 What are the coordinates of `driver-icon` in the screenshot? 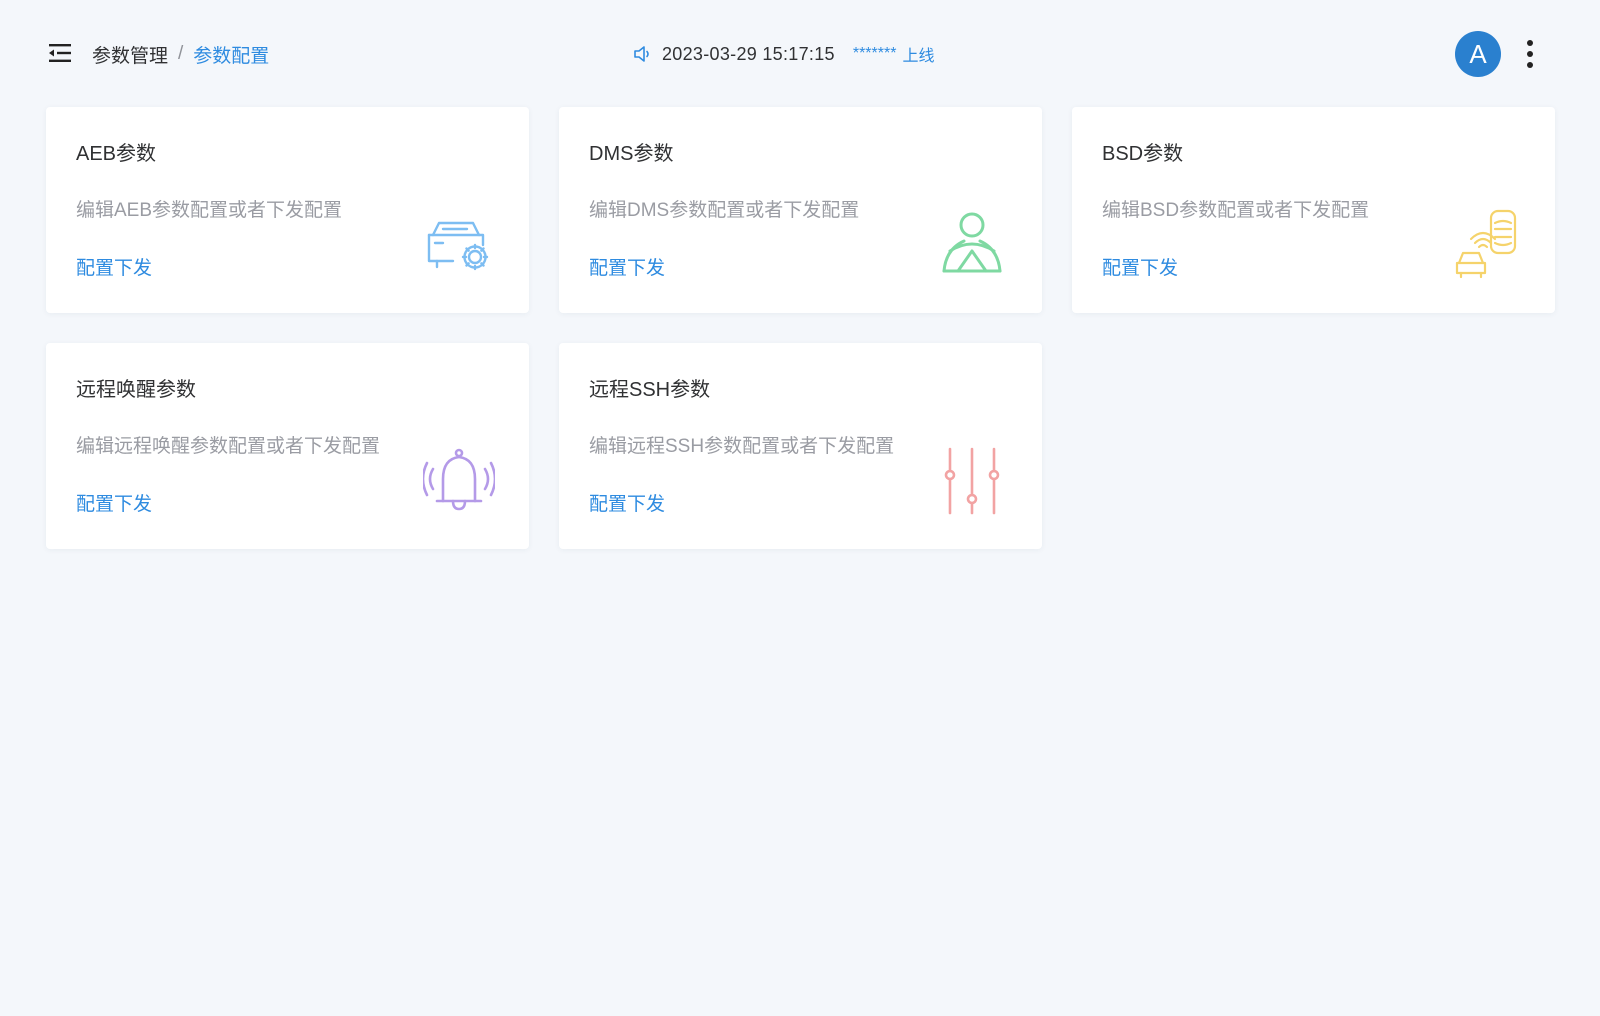 It's located at (972, 242).